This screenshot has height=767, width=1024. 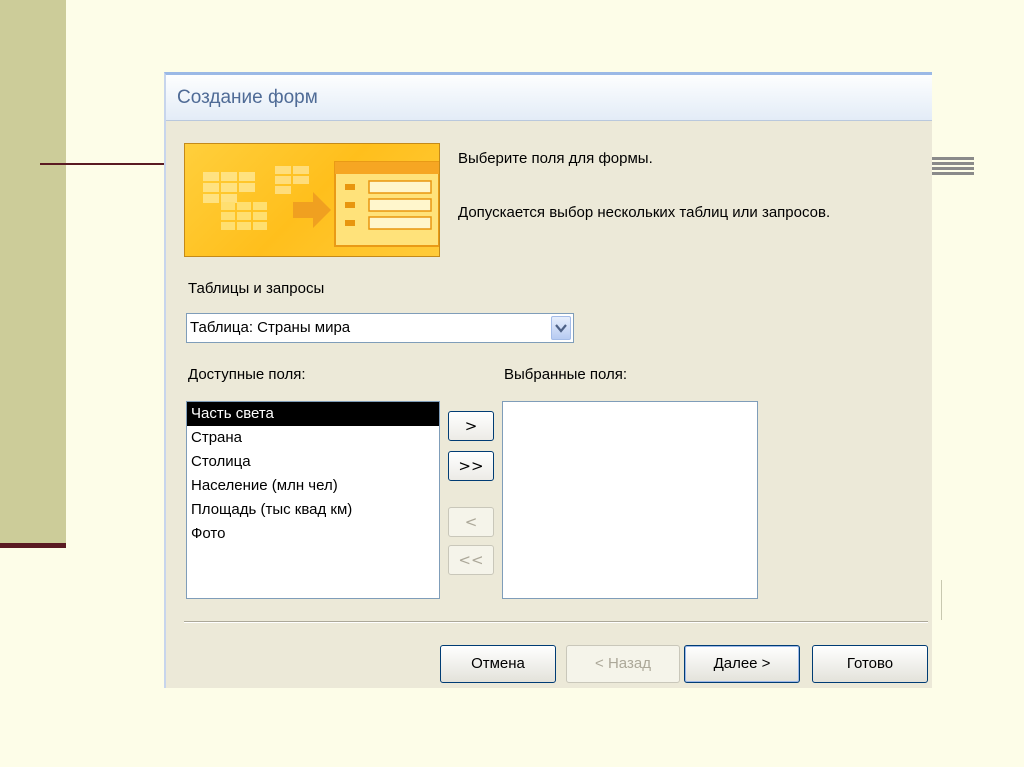 What do you see at coordinates (105, 164) in the screenshot?
I see `slide-divider-line` at bounding box center [105, 164].